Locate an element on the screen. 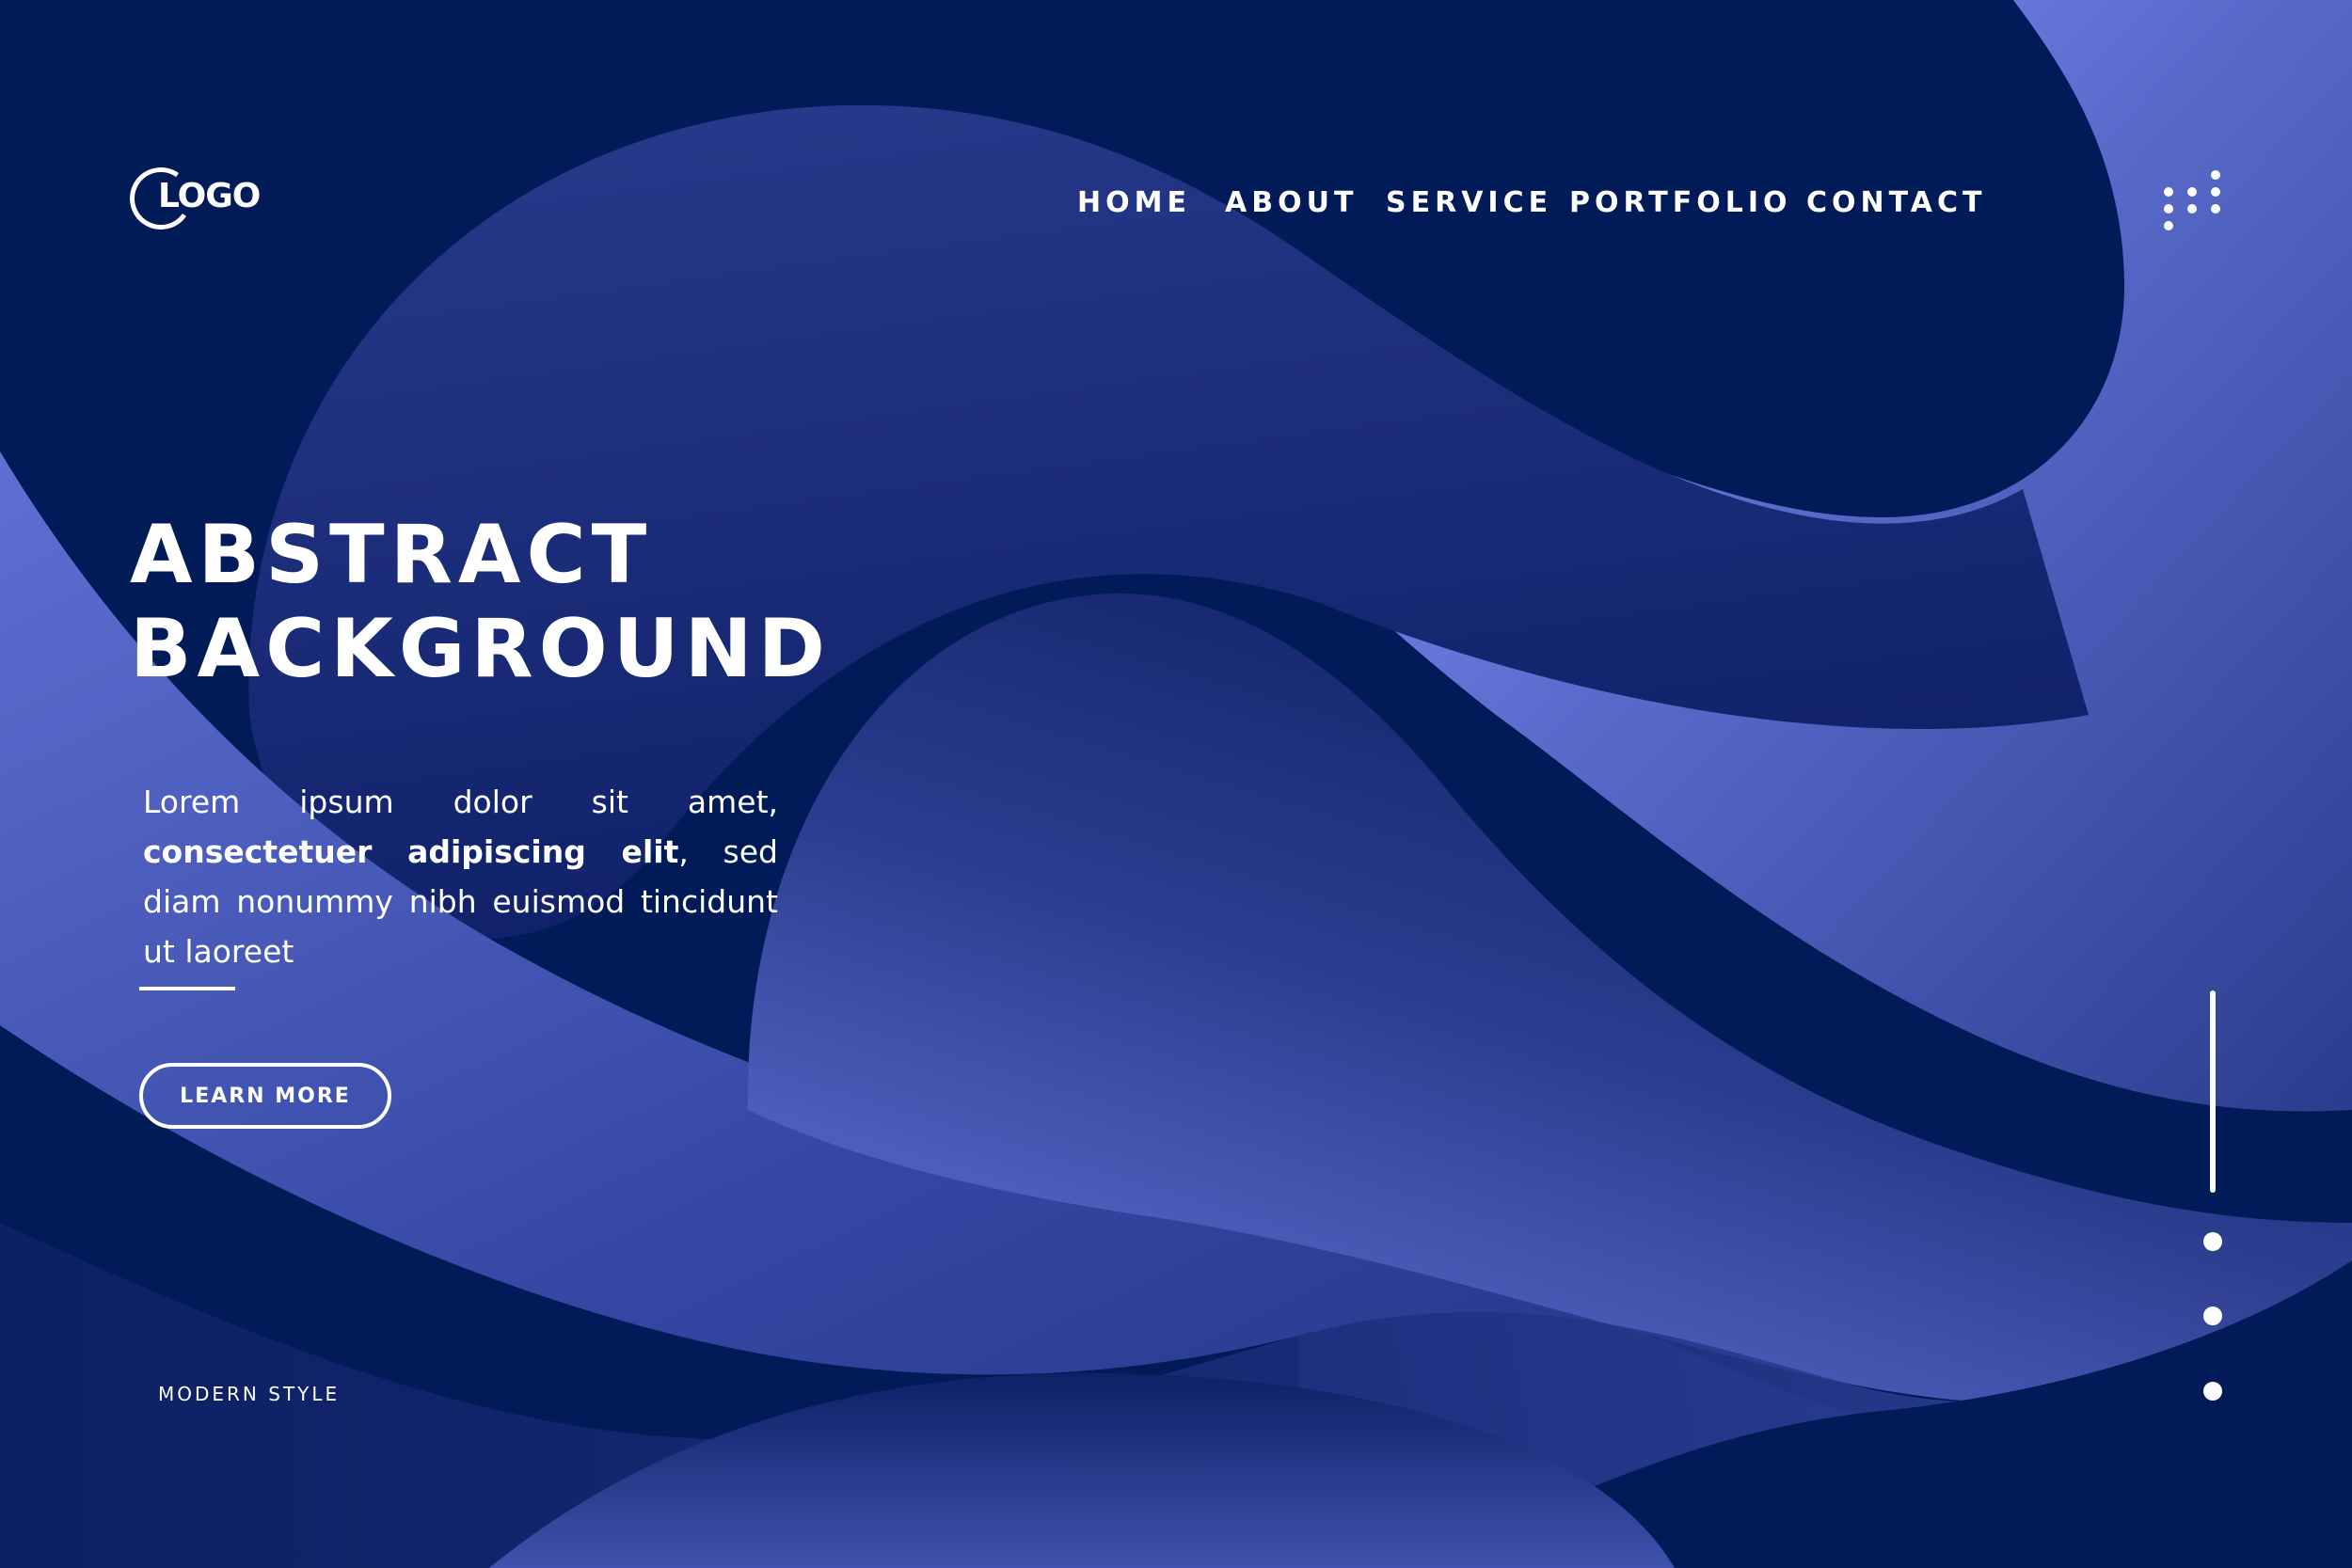 The height and width of the screenshot is (1568, 2352). hero-title-line-1: ABSTRACT is located at coordinates (391, 555).